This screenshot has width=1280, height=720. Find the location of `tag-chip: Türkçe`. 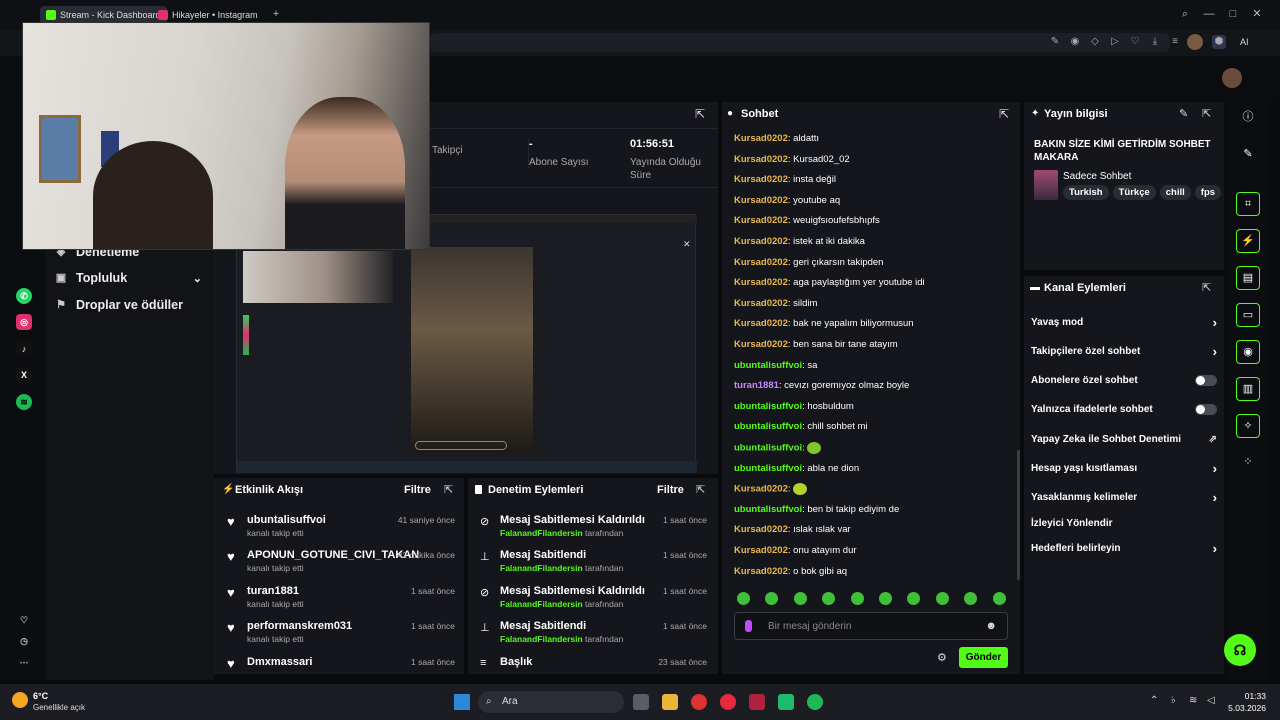

tag-chip: Türkçe is located at coordinates (1134, 192).